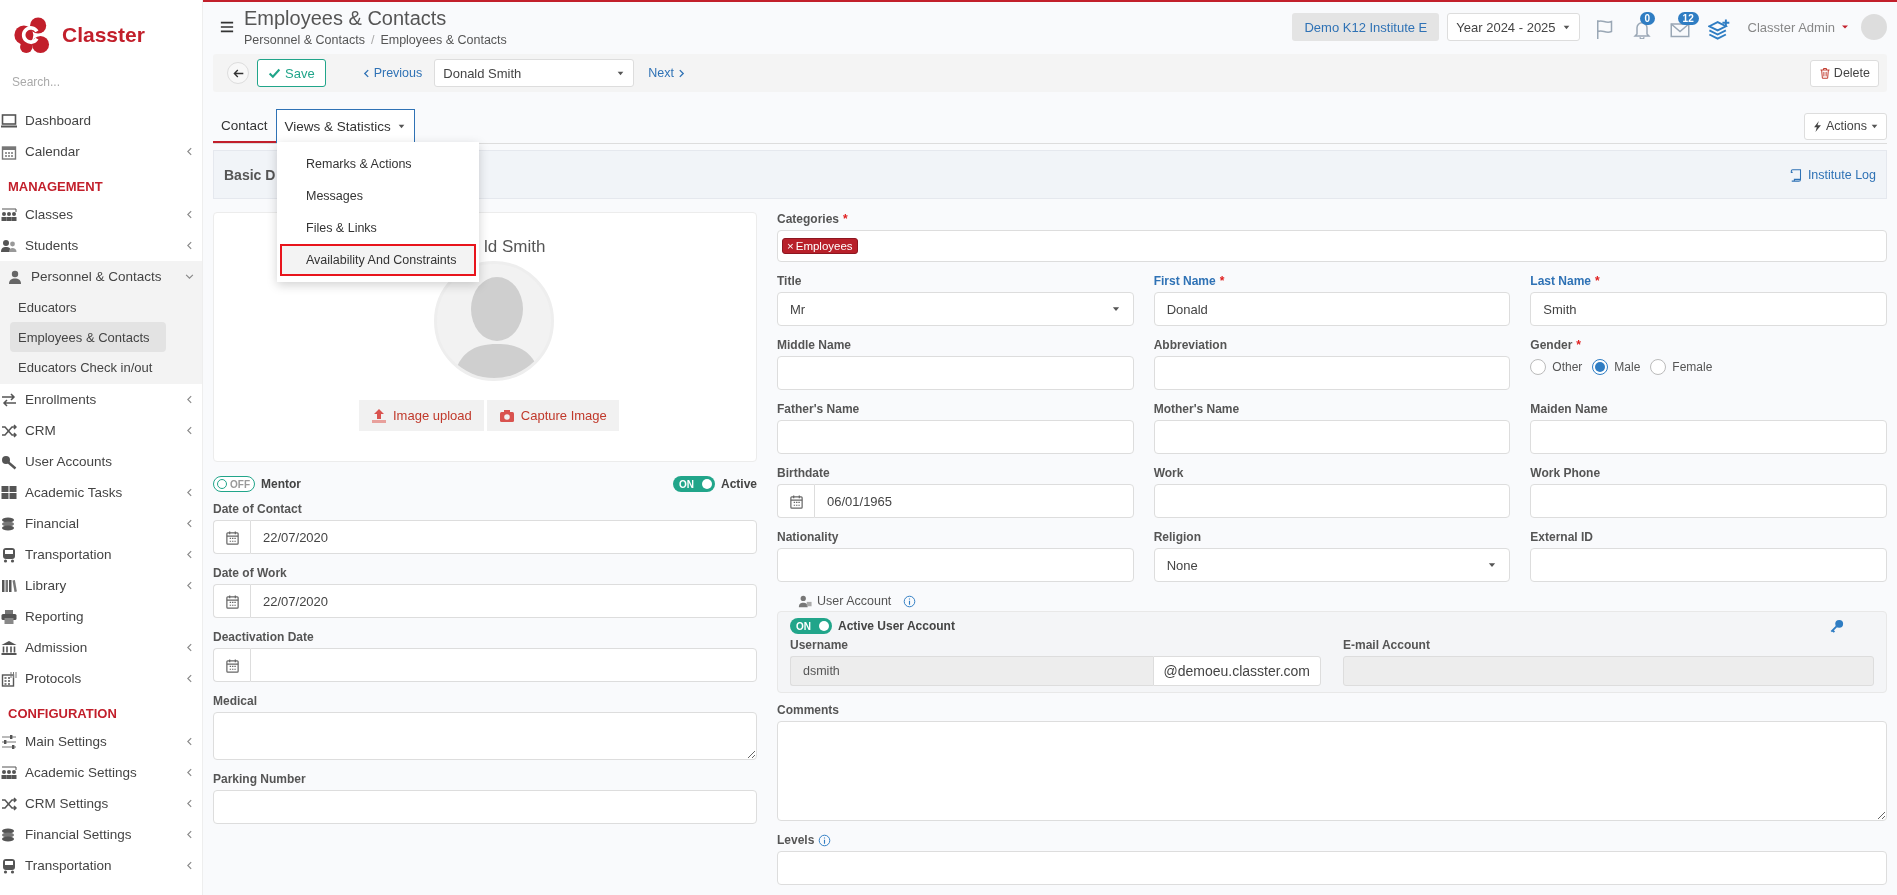  Describe the element at coordinates (1708, 309) in the screenshot. I see `text-field: Smith` at that location.